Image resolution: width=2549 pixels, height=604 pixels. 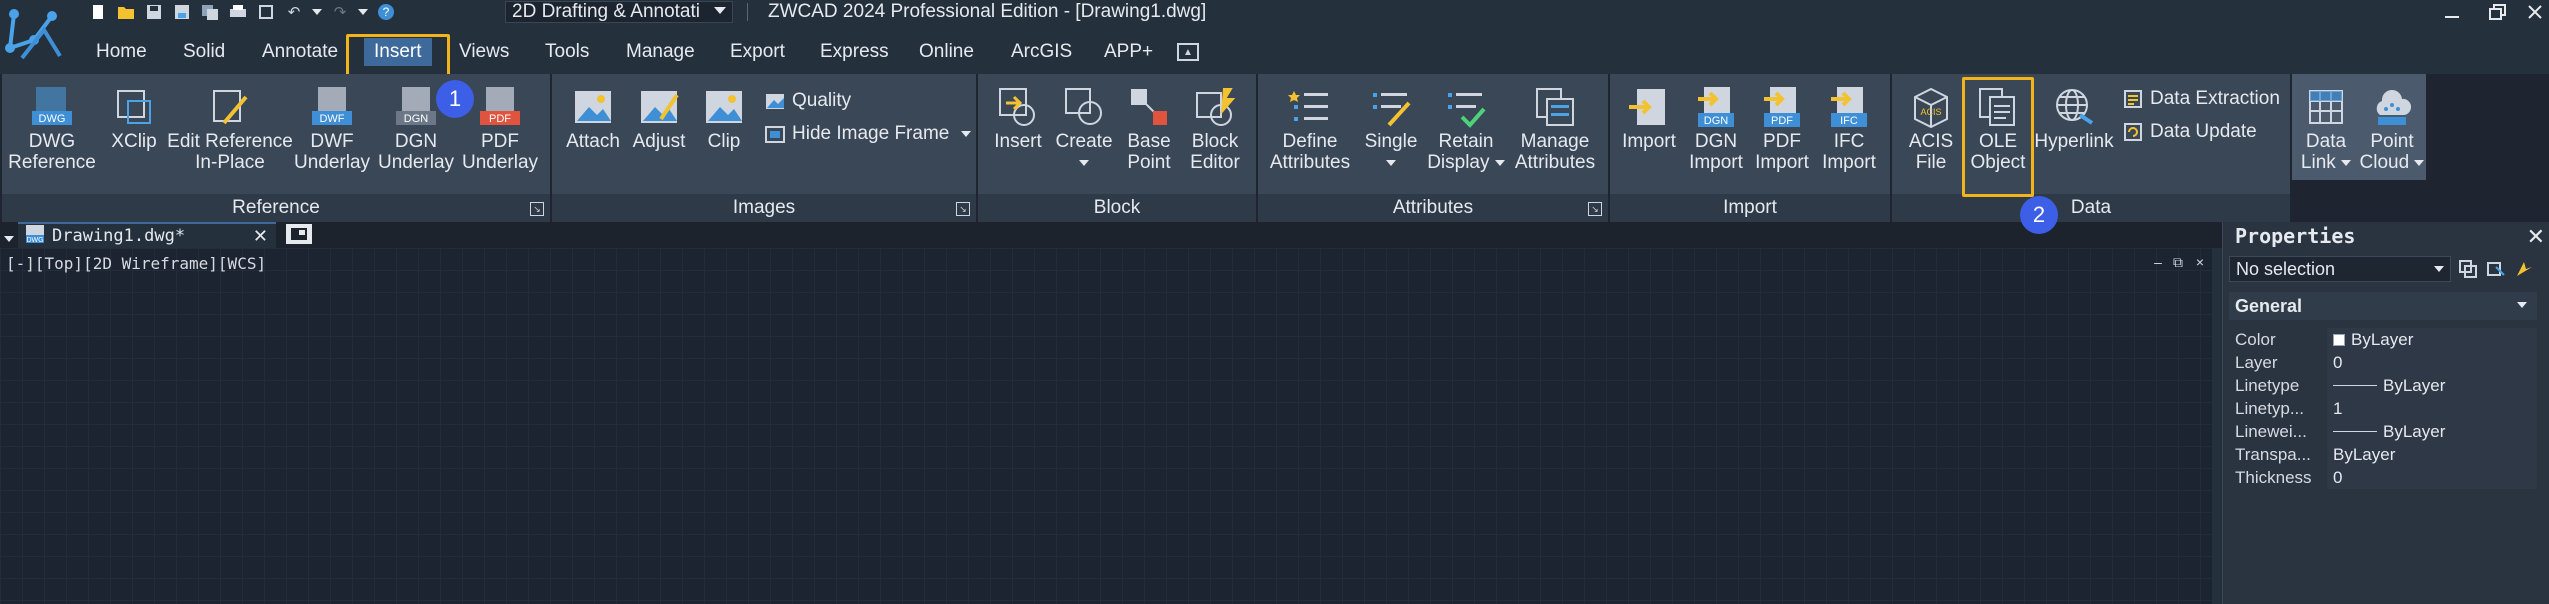 What do you see at coordinates (182, 12) in the screenshot?
I see `save-as-icon` at bounding box center [182, 12].